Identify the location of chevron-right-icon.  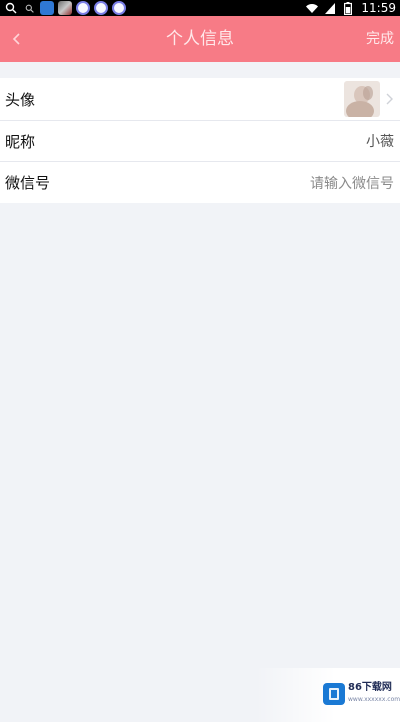
(389, 99).